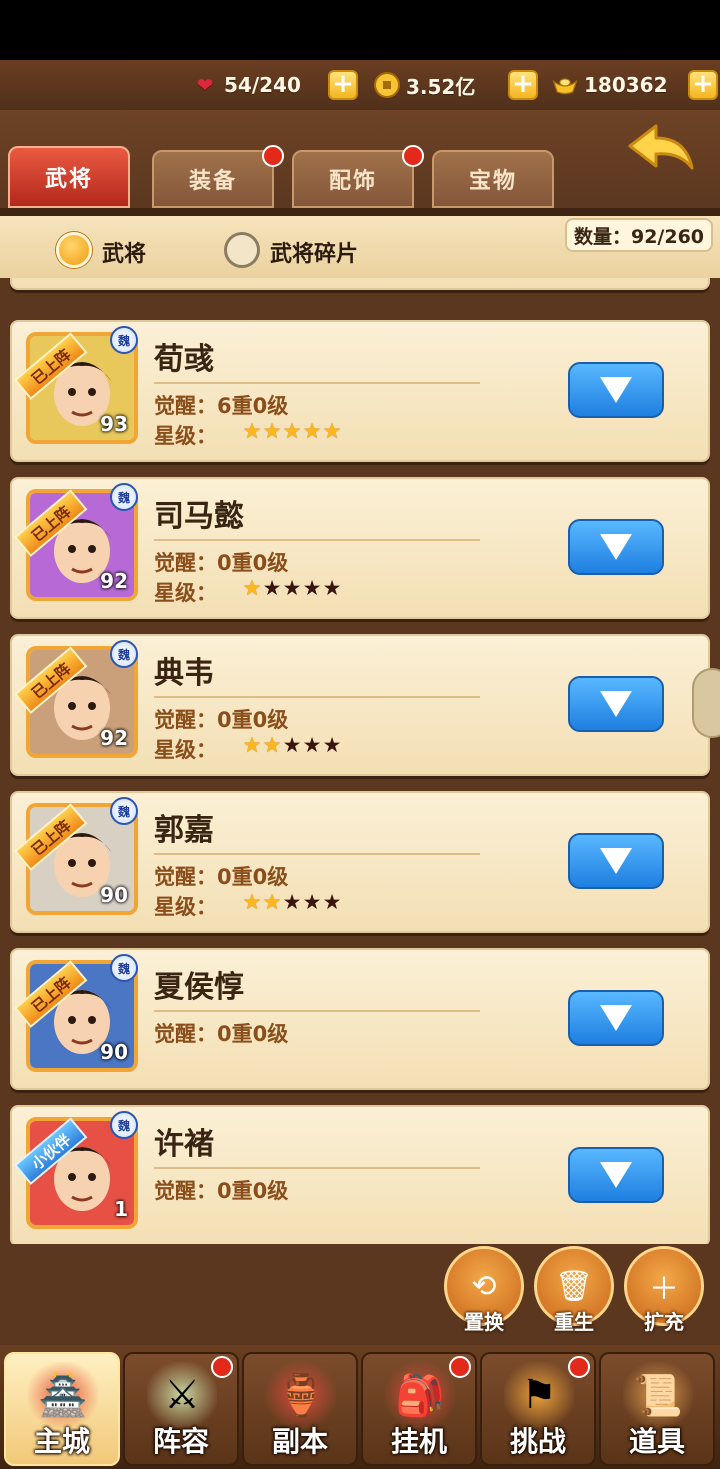 Image resolution: width=720 pixels, height=1469 pixels. What do you see at coordinates (114, 424) in the screenshot?
I see `hero-level: 93` at bounding box center [114, 424].